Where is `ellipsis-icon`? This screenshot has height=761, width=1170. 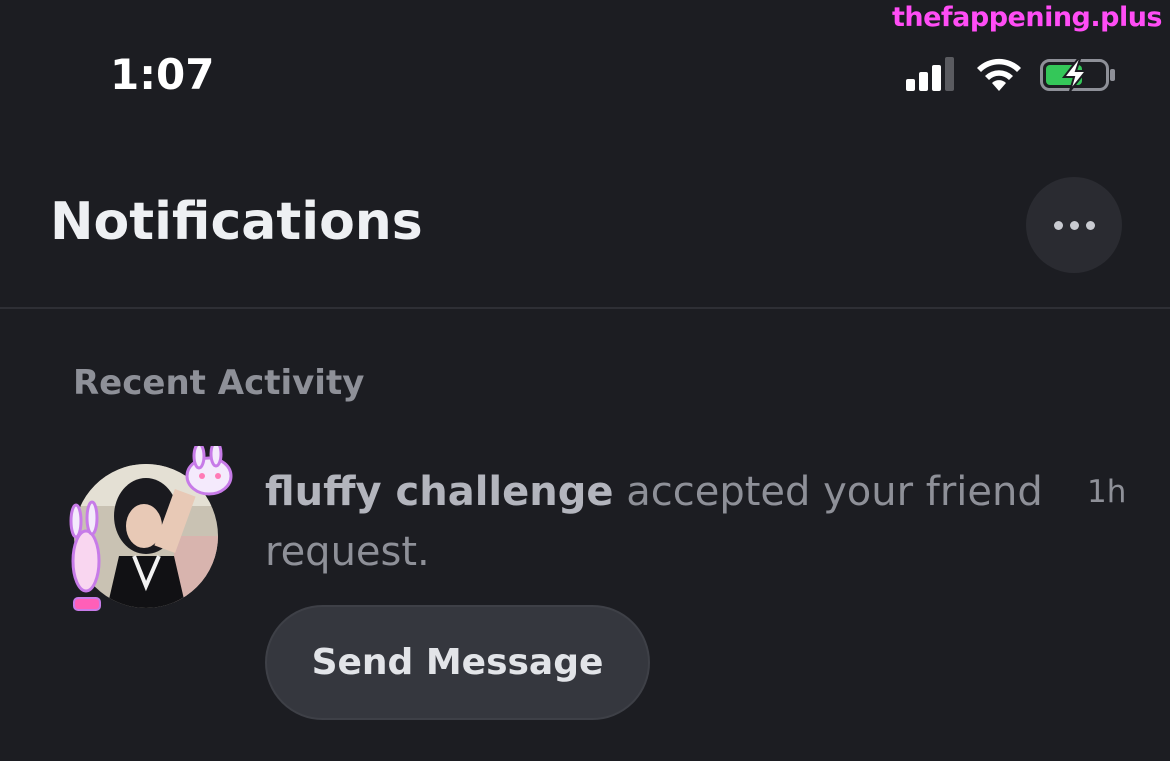 ellipsis-icon is located at coordinates (1074, 225).